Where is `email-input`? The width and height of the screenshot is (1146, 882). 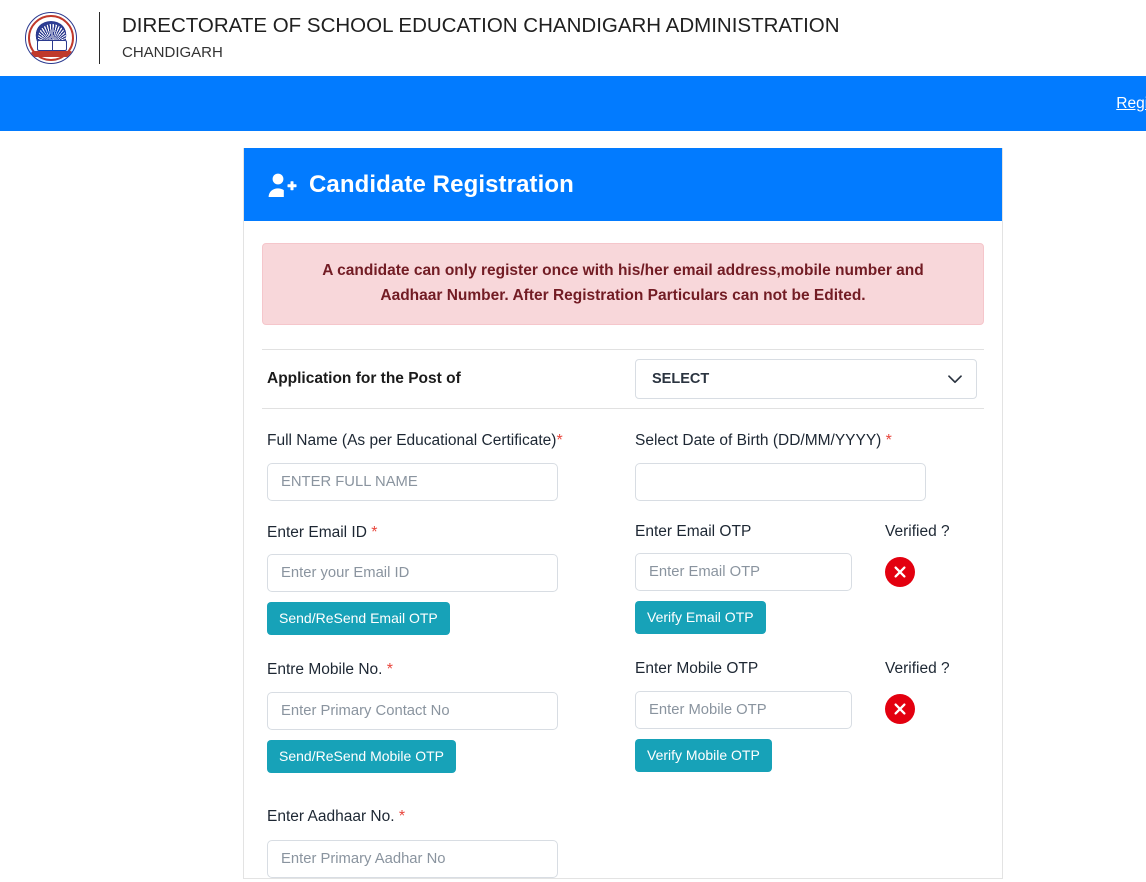 email-input is located at coordinates (412, 573).